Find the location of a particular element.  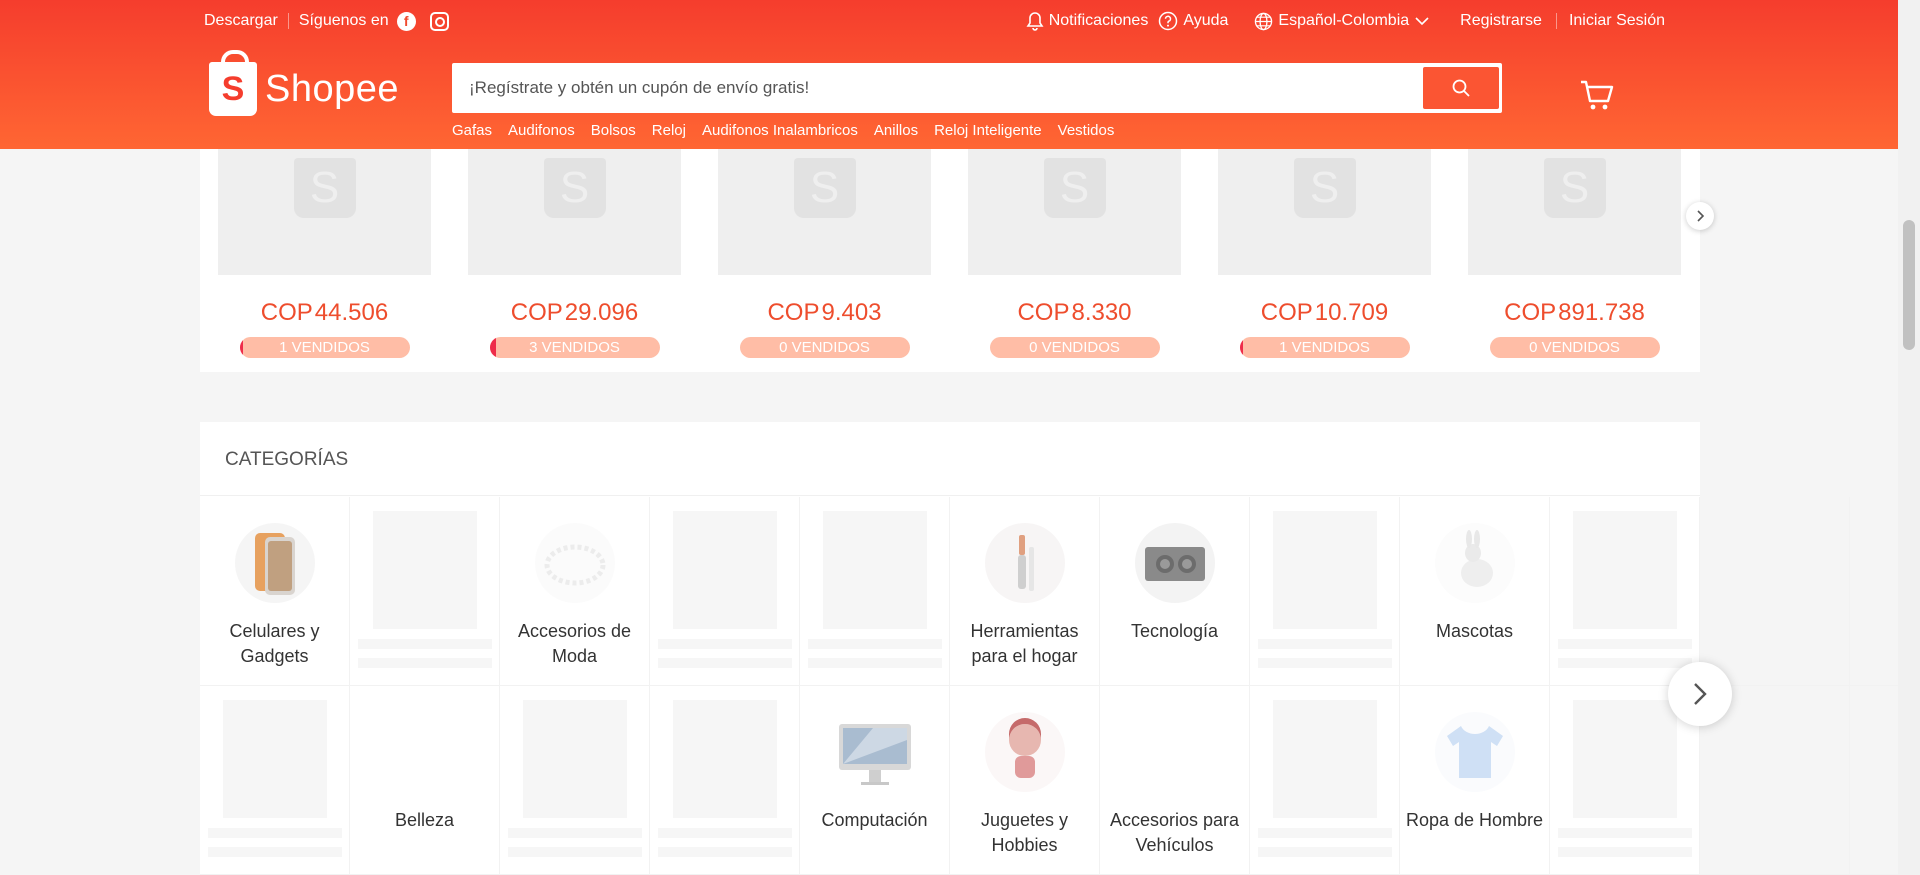

category-item: Accesorios de Moda is located at coordinates (575, 591).